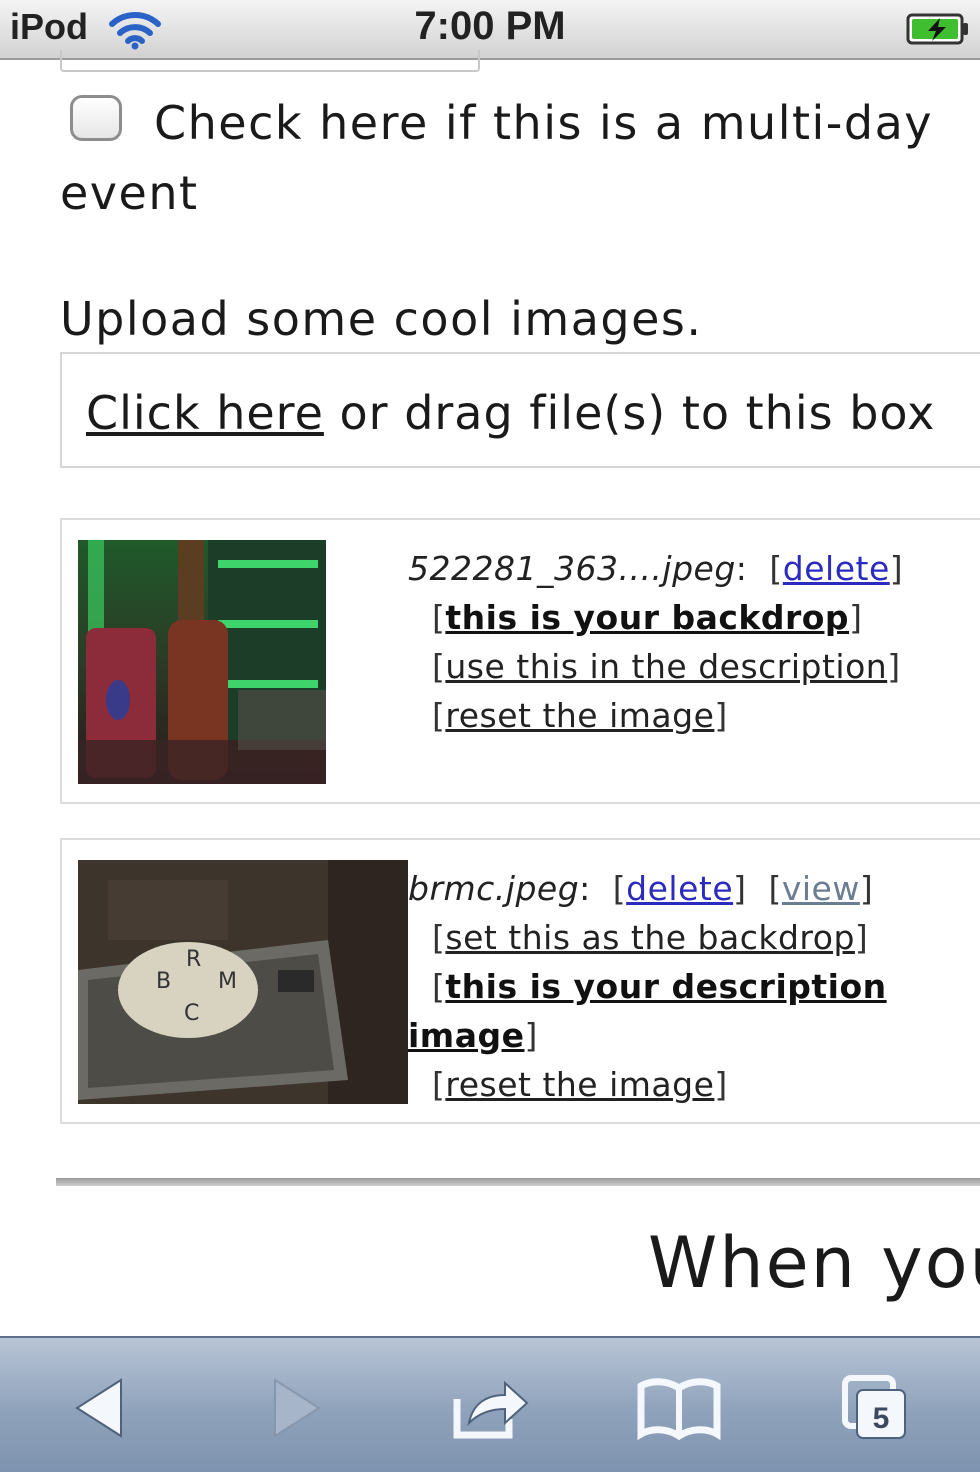 This screenshot has height=1472, width=980. I want to click on bookmarks-button, so click(679, 1408).